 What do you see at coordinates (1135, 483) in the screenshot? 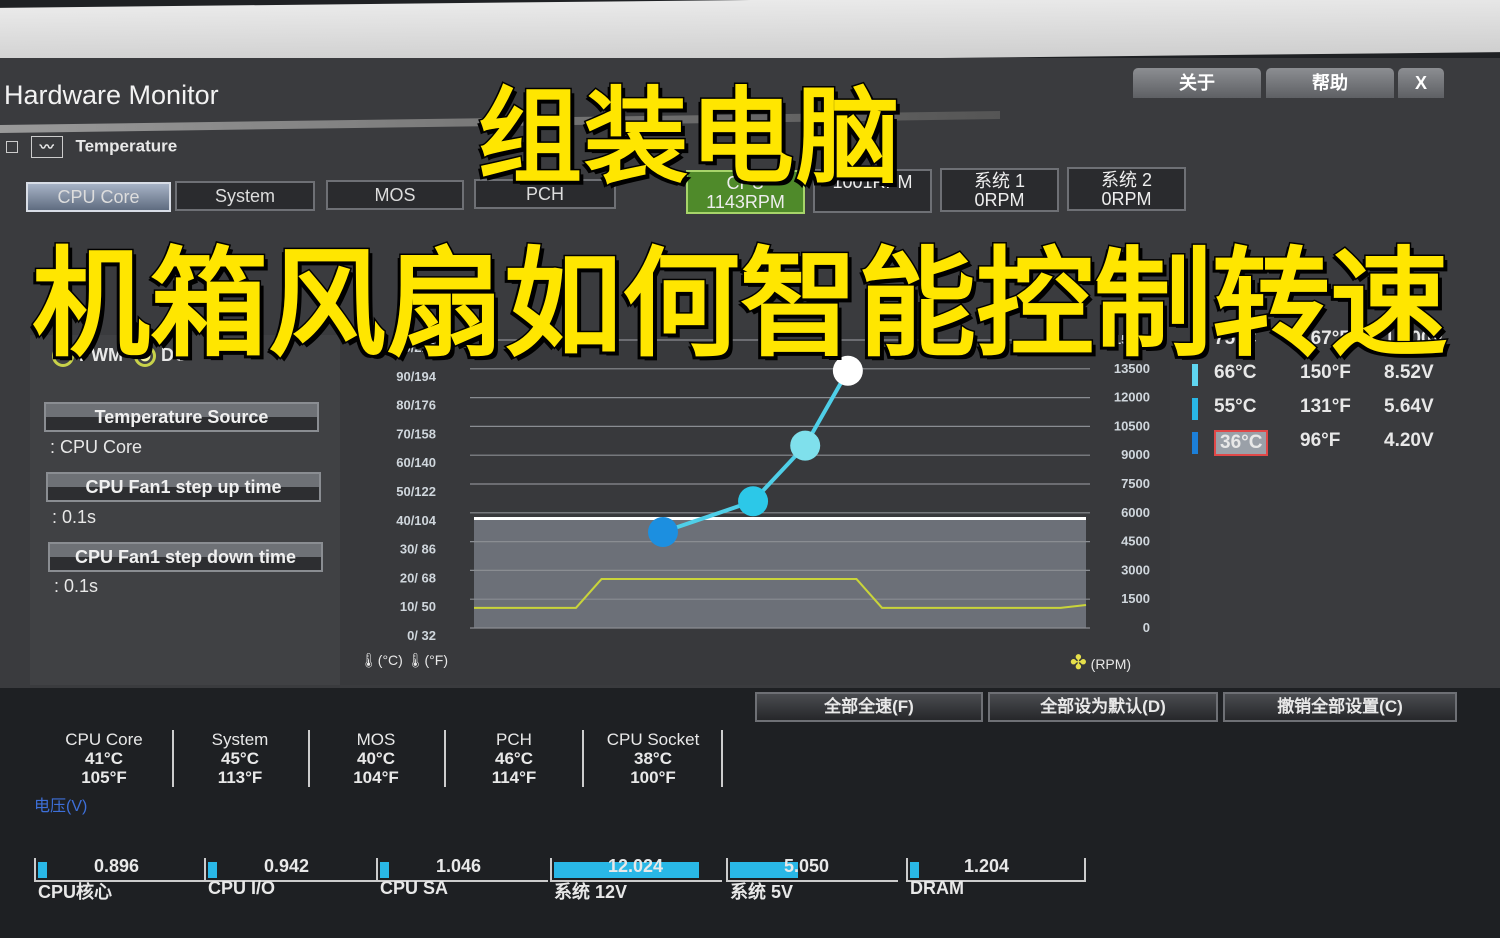
I see `right-tick-label: 7500` at bounding box center [1135, 483].